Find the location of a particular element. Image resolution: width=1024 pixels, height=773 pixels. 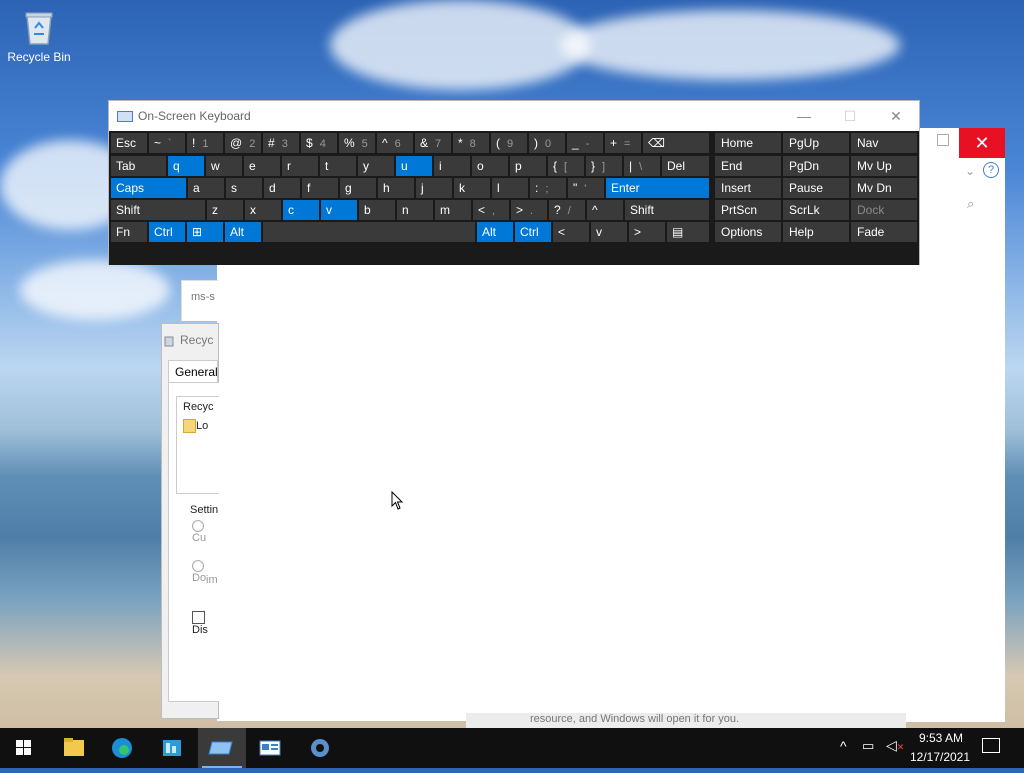

key-p: p is located at coordinates (528, 166).